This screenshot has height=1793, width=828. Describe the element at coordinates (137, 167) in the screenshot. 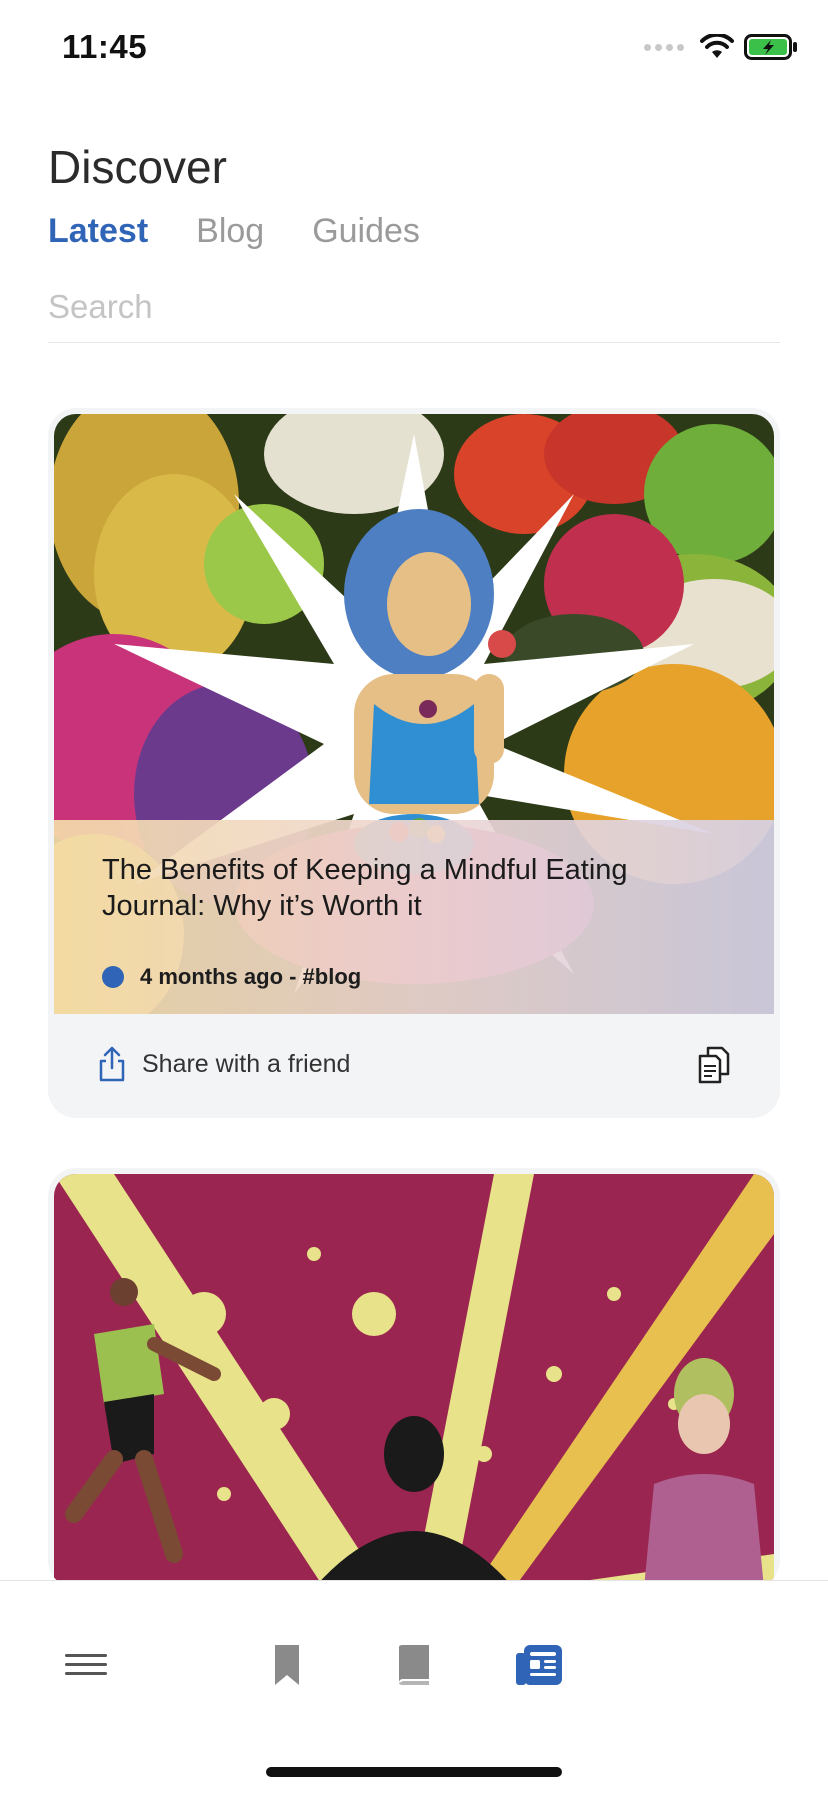

I see `page-title: Discover` at that location.